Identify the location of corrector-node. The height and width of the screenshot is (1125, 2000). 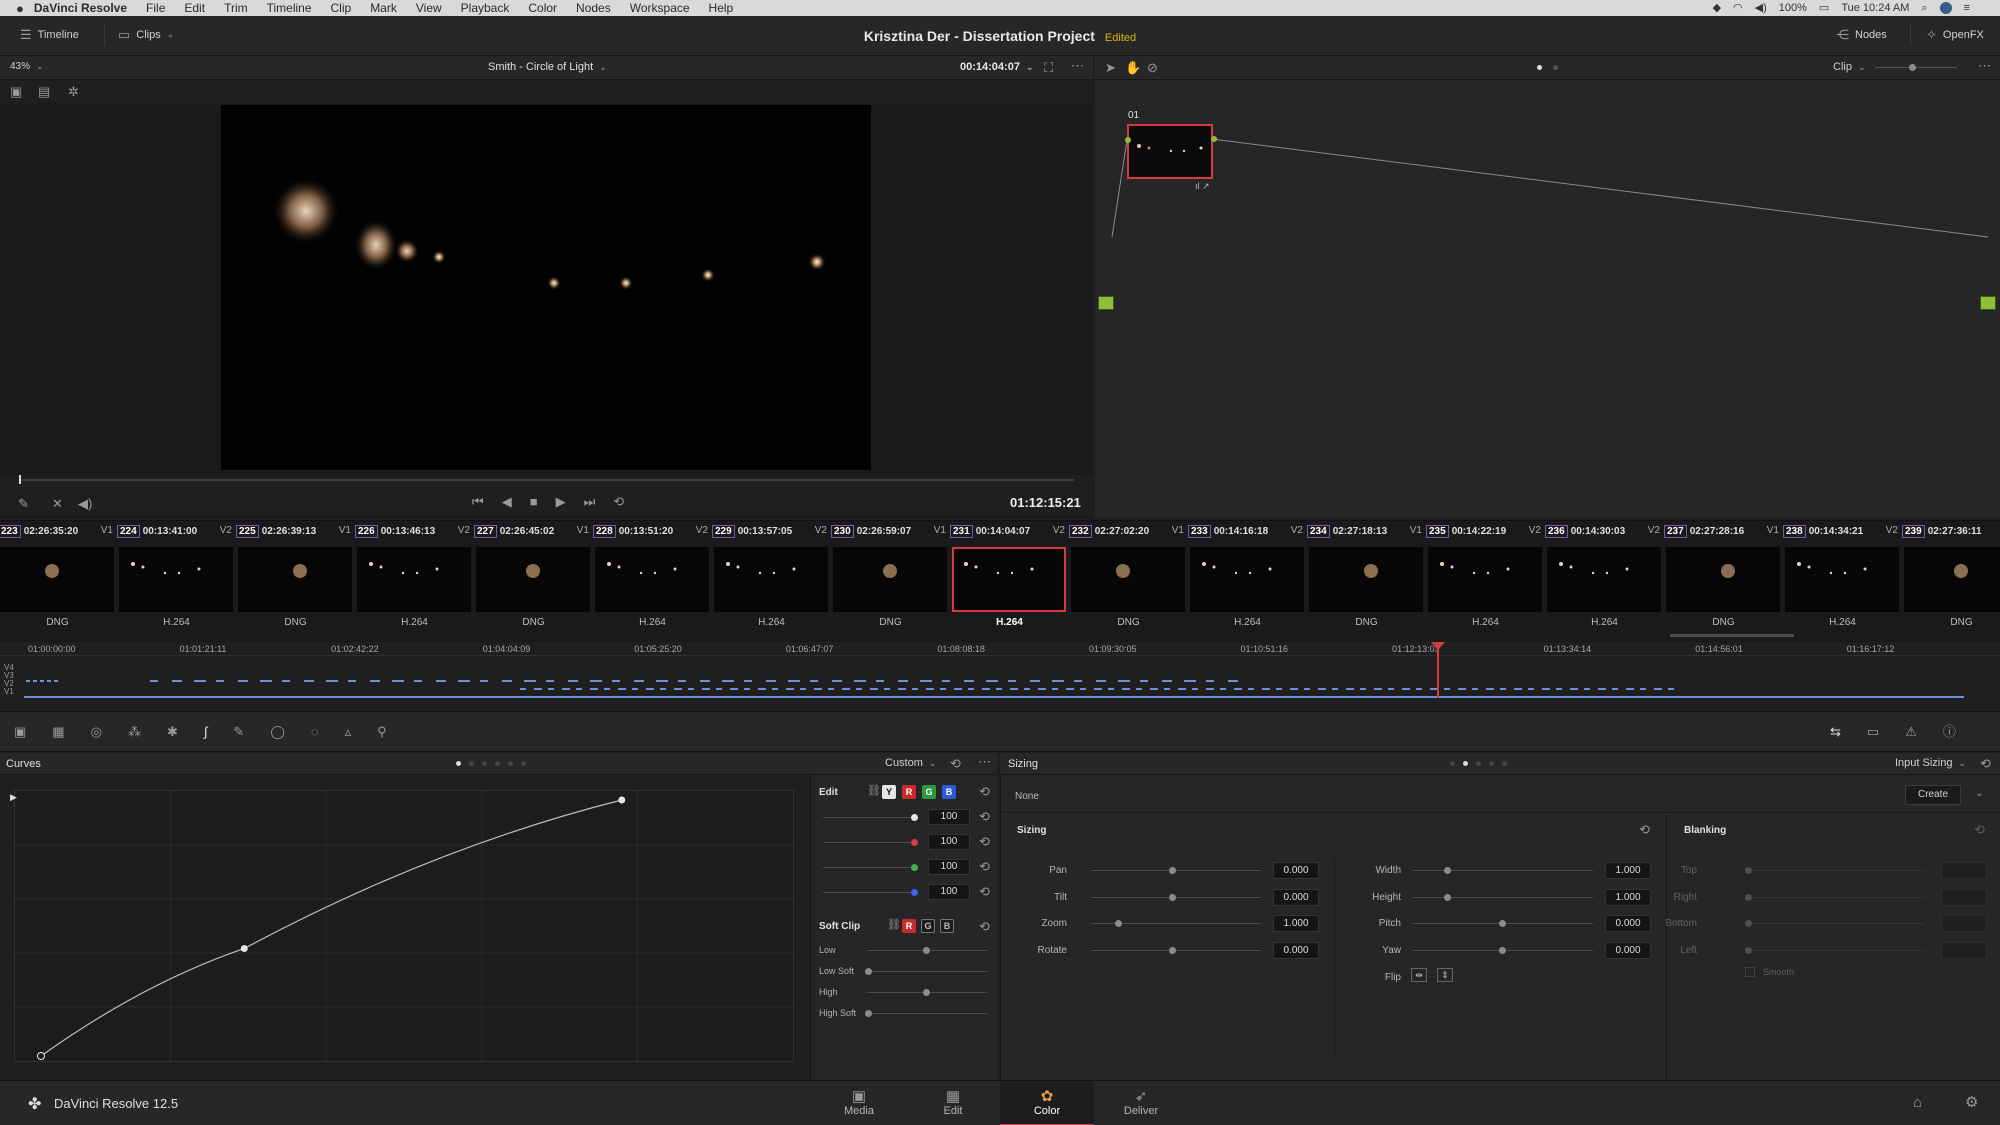
(1170, 151).